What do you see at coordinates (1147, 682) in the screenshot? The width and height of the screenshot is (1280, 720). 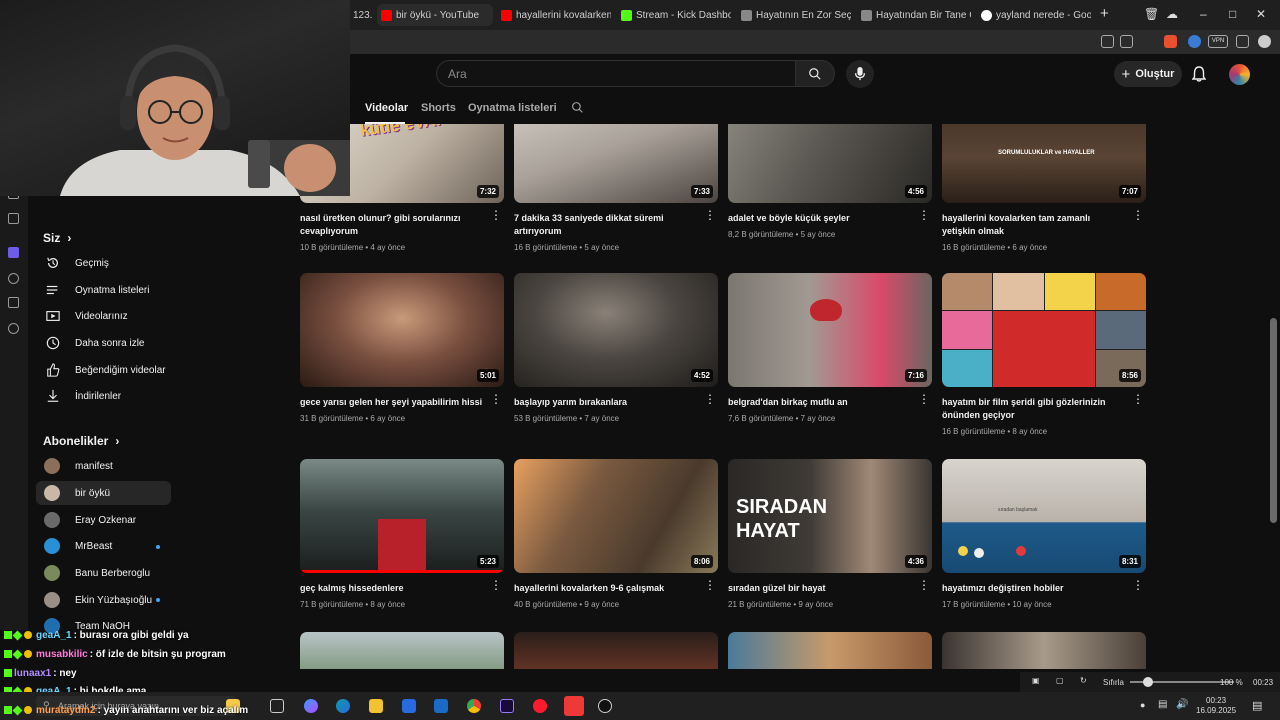 I see `volume-slider-knob` at bounding box center [1147, 682].